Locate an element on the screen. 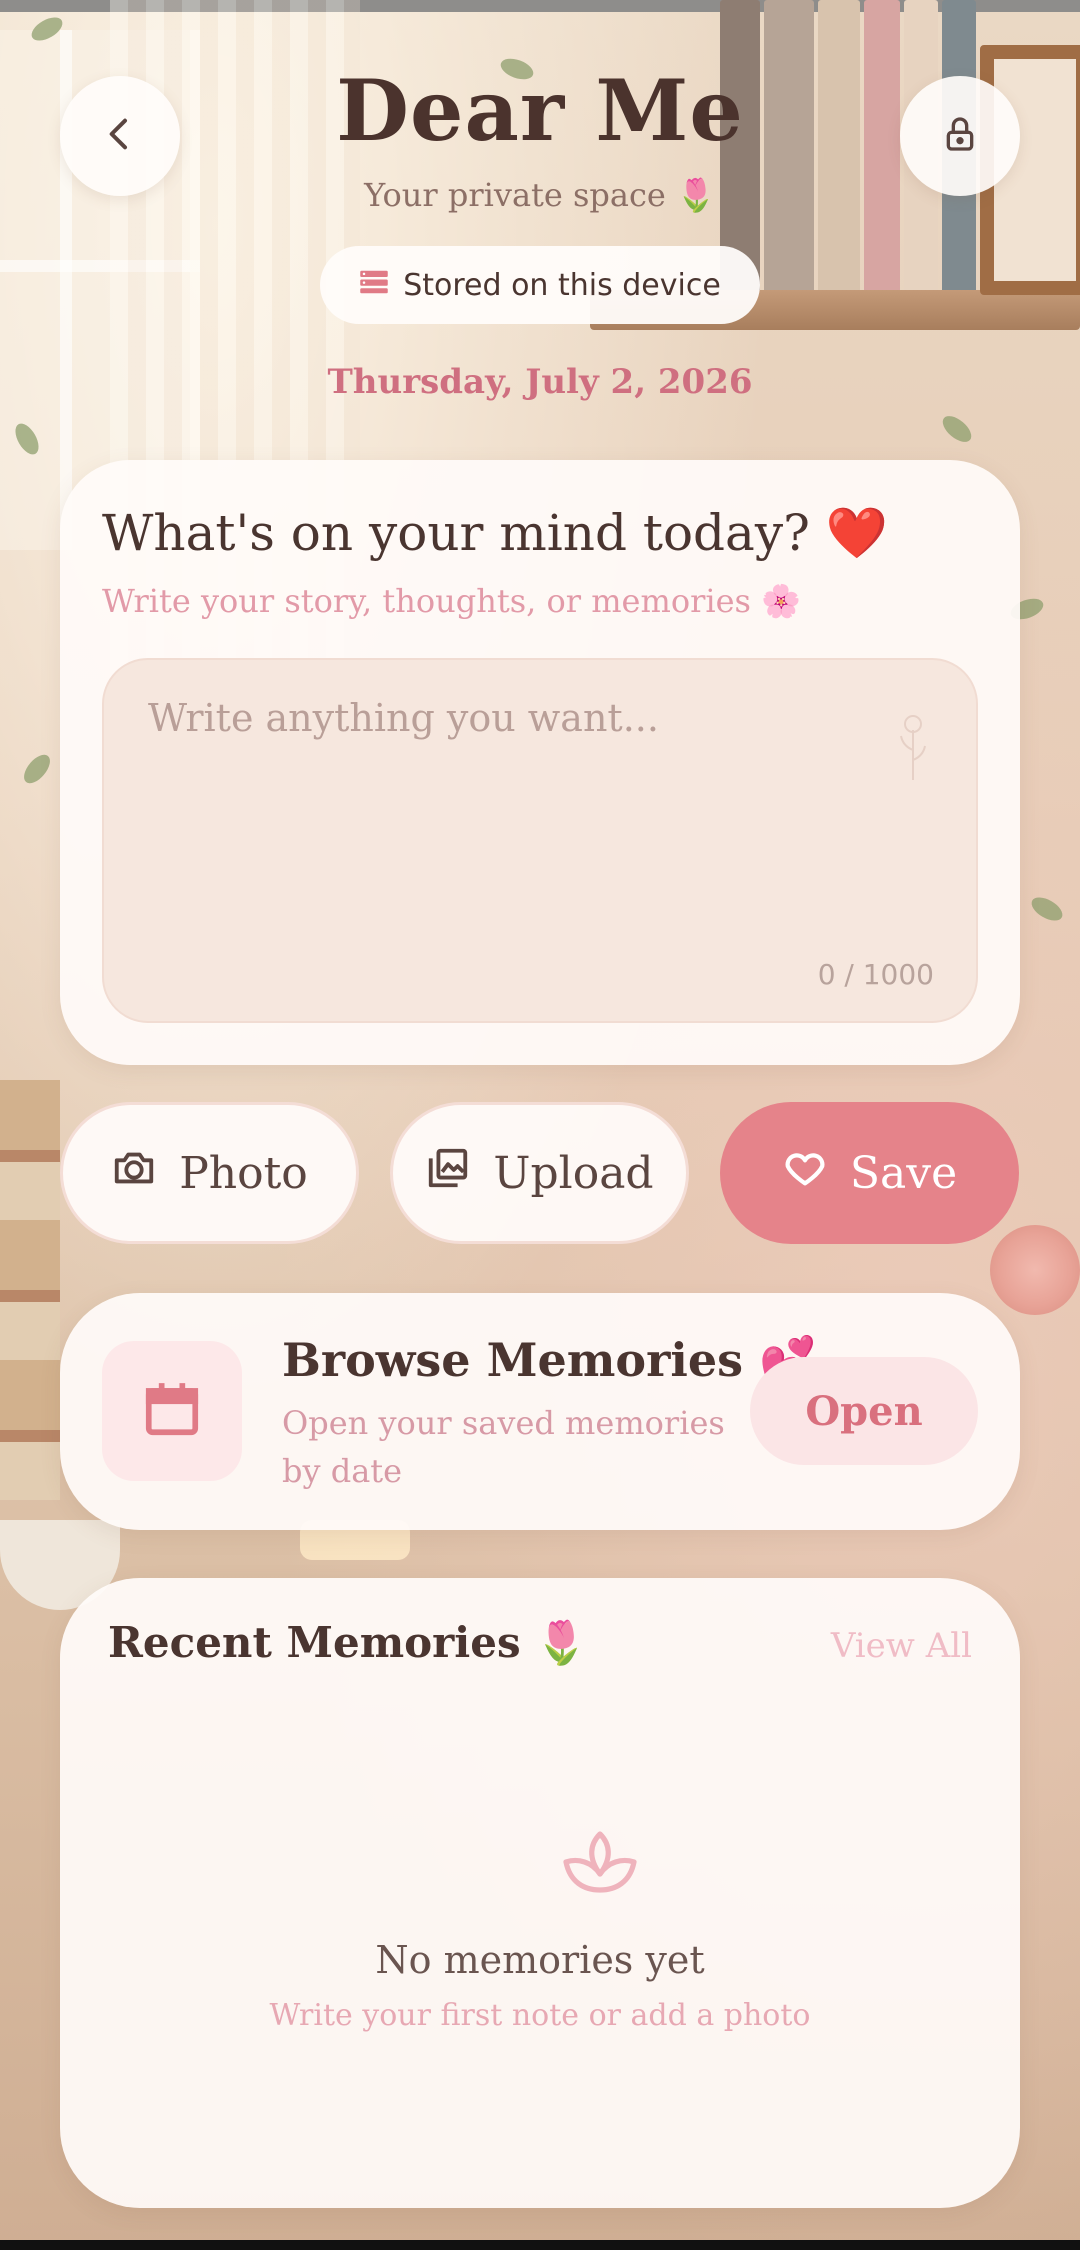 The image size is (1080, 2250). current-date: Thursday, July 2, 2026 is located at coordinates (540, 382).